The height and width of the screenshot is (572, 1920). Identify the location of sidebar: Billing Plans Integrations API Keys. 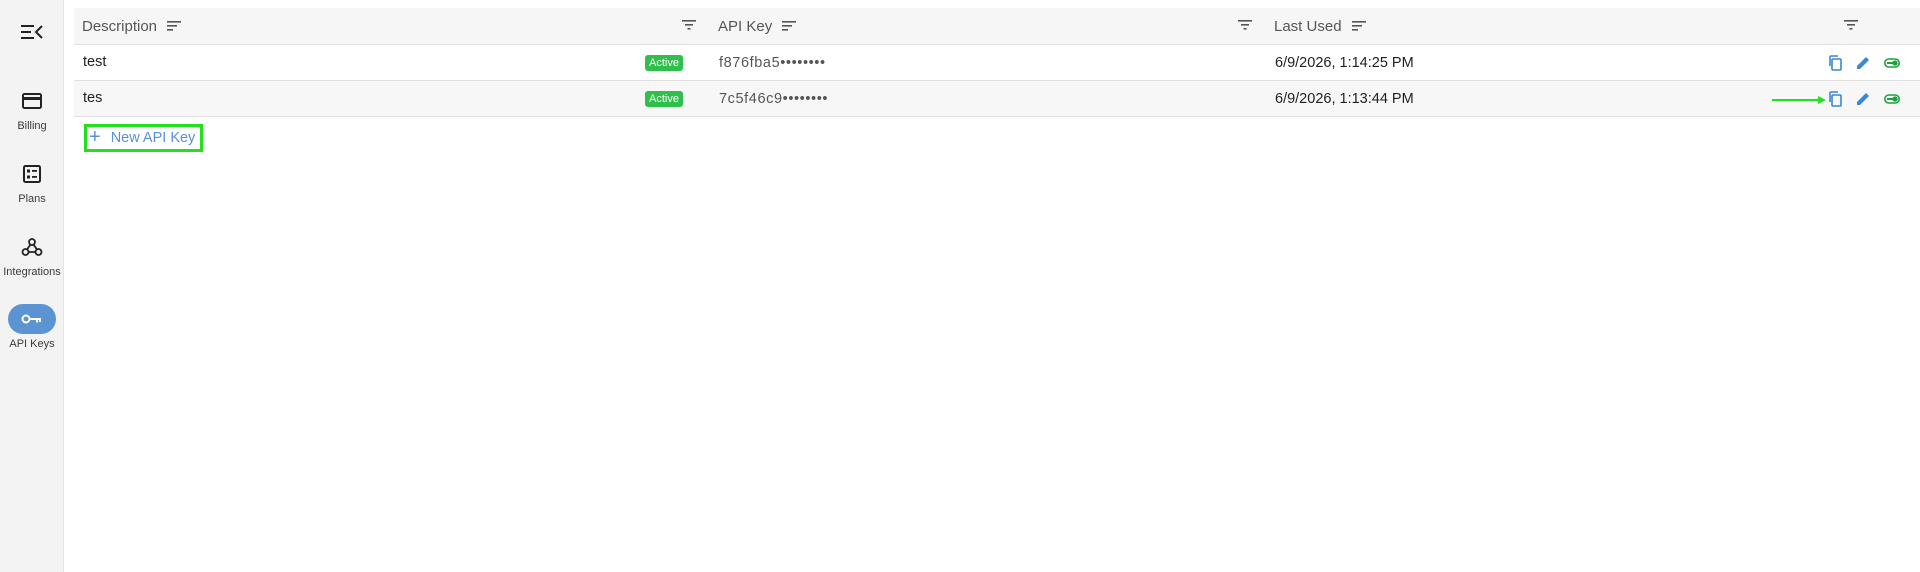
(32, 286).